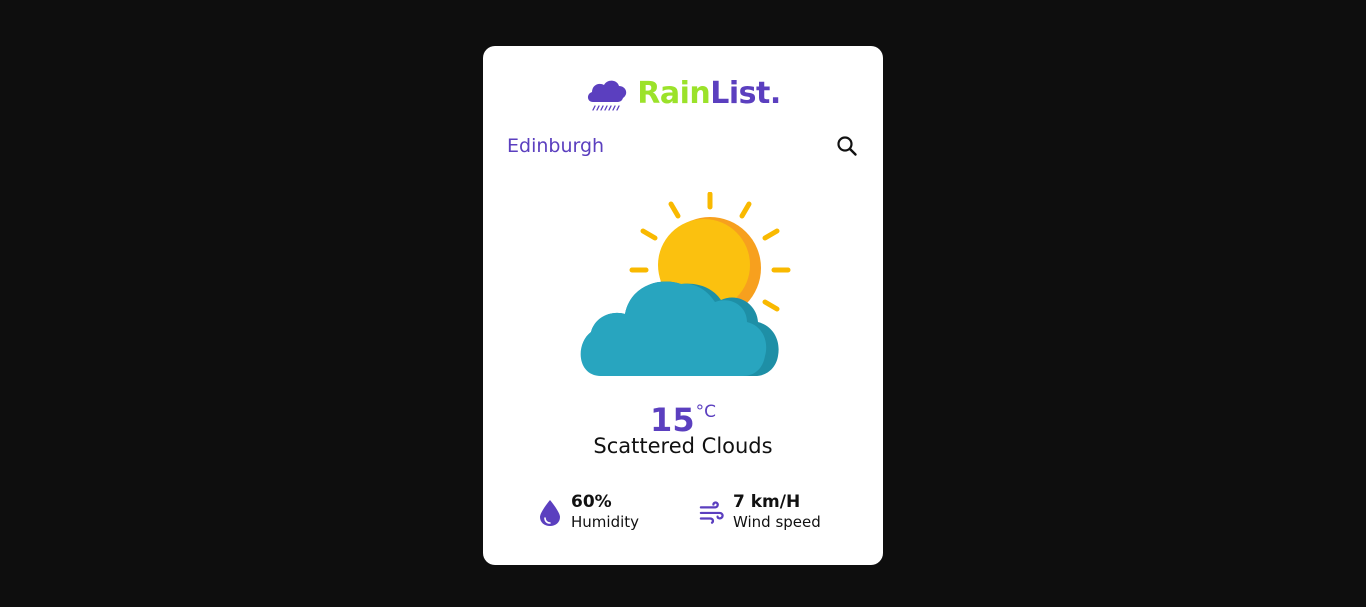 The image size is (1366, 607). I want to click on app-name: RainList., so click(709, 94).